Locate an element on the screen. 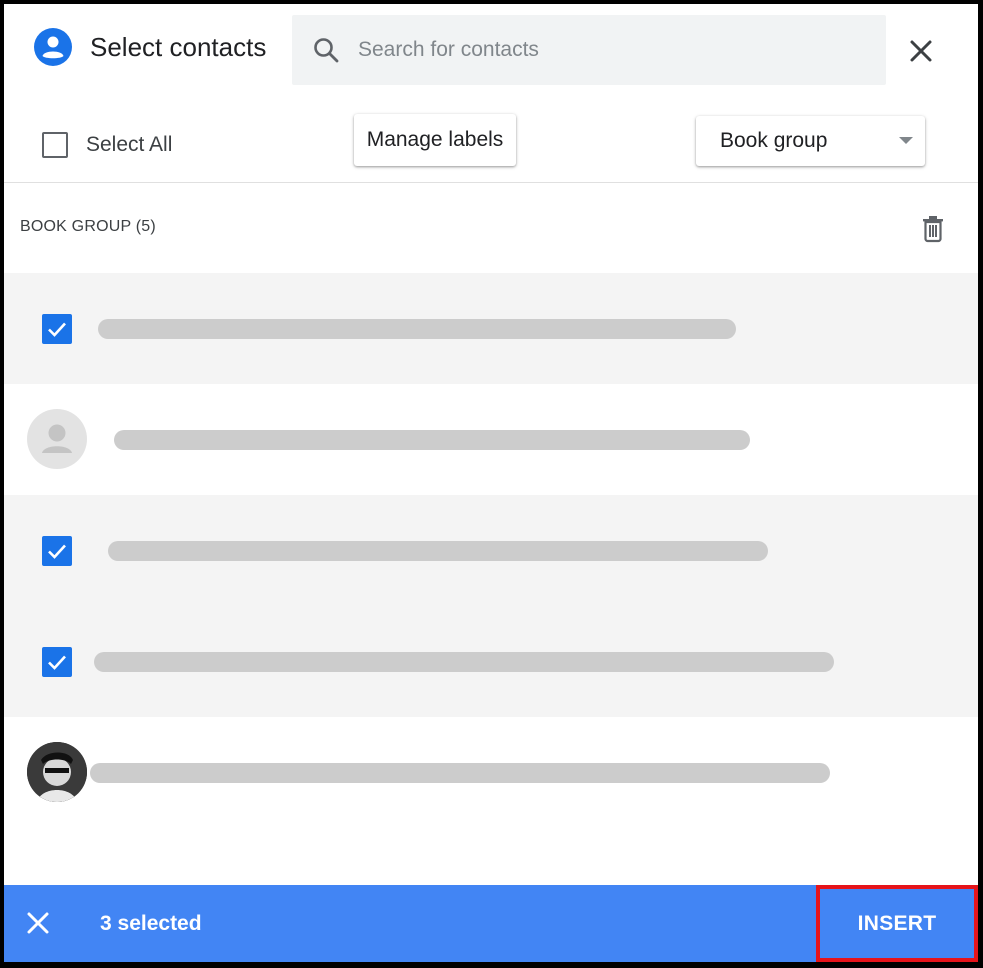 The height and width of the screenshot is (968, 983). account-circle-icon is located at coordinates (53, 47).